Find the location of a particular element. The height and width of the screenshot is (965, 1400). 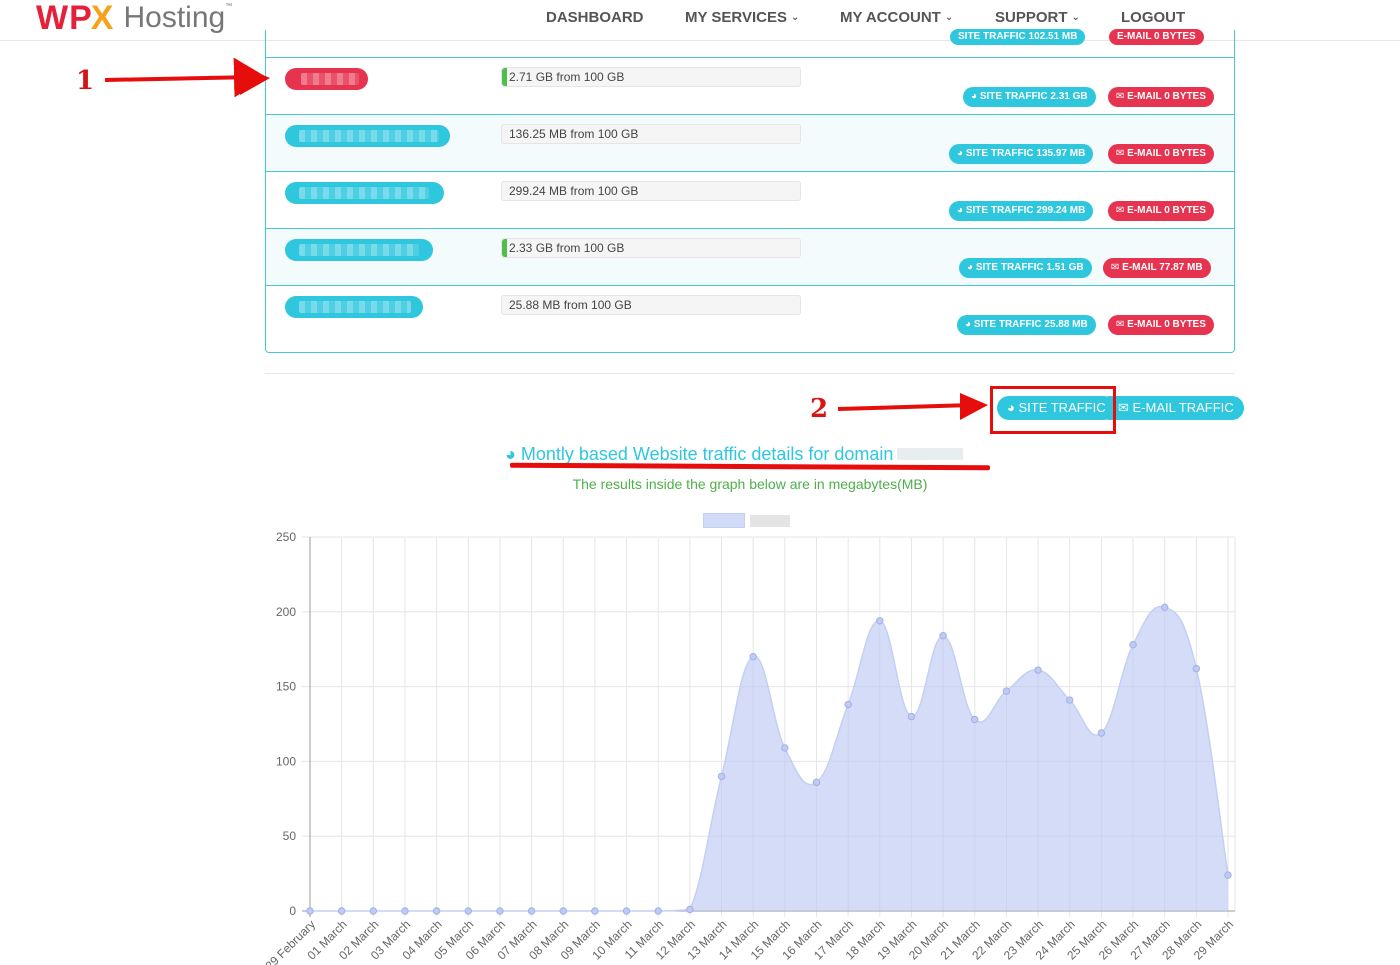

y-tick-label: 100 is located at coordinates (286, 761).